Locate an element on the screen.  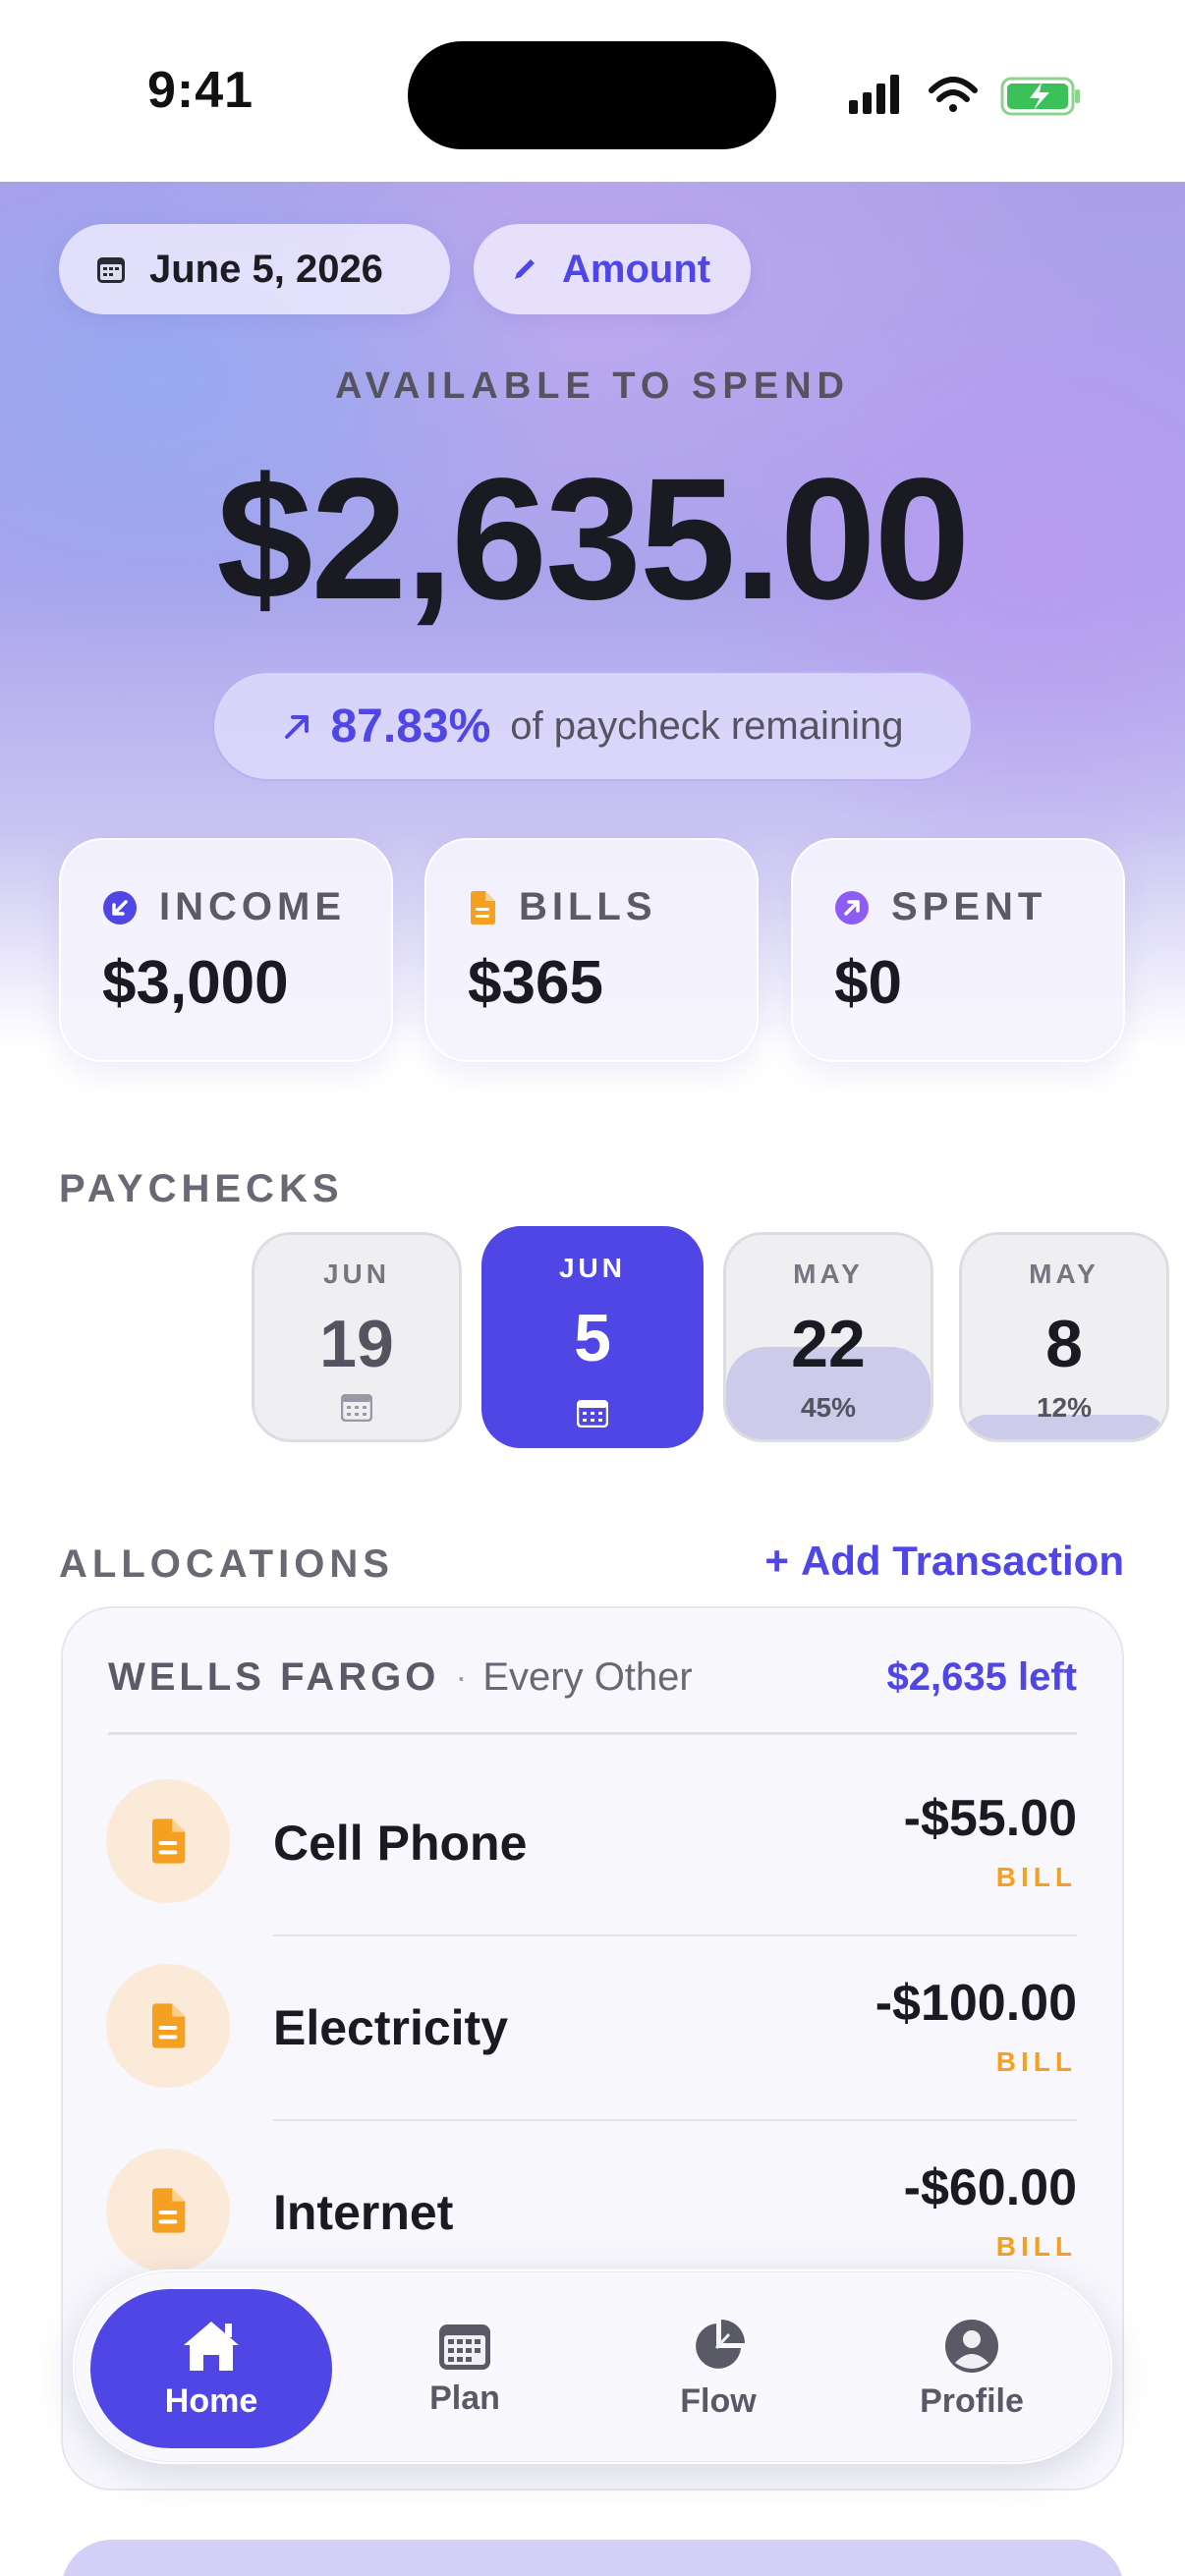
pie-chart-icon is located at coordinates (720, 2344).